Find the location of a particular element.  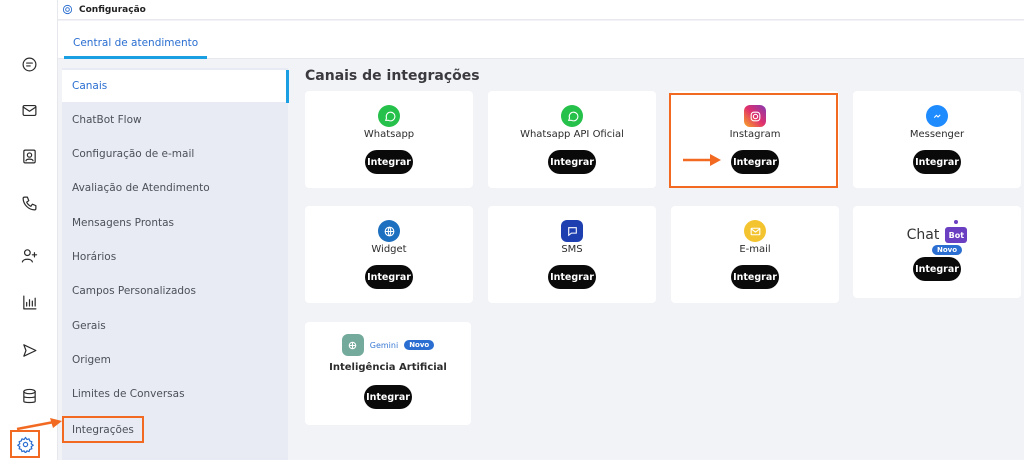

settings-highlight is located at coordinates (25, 444).